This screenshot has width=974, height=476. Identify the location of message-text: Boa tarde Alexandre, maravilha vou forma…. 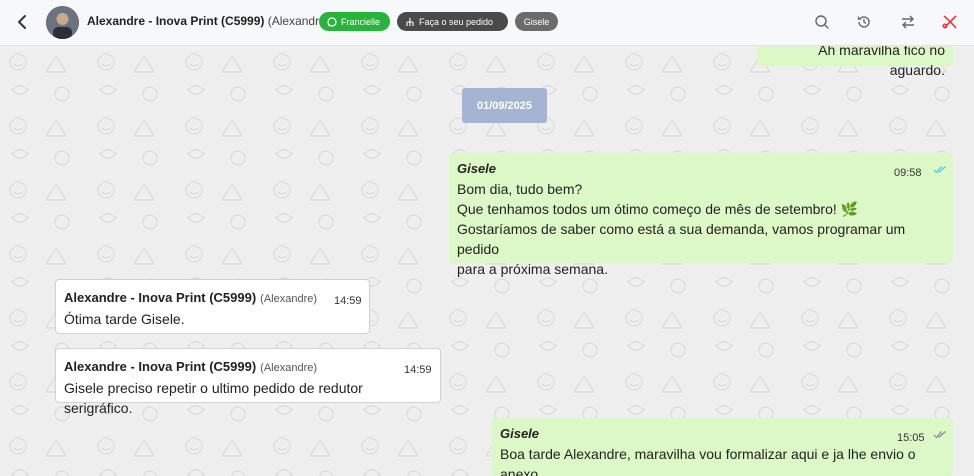
(708, 461).